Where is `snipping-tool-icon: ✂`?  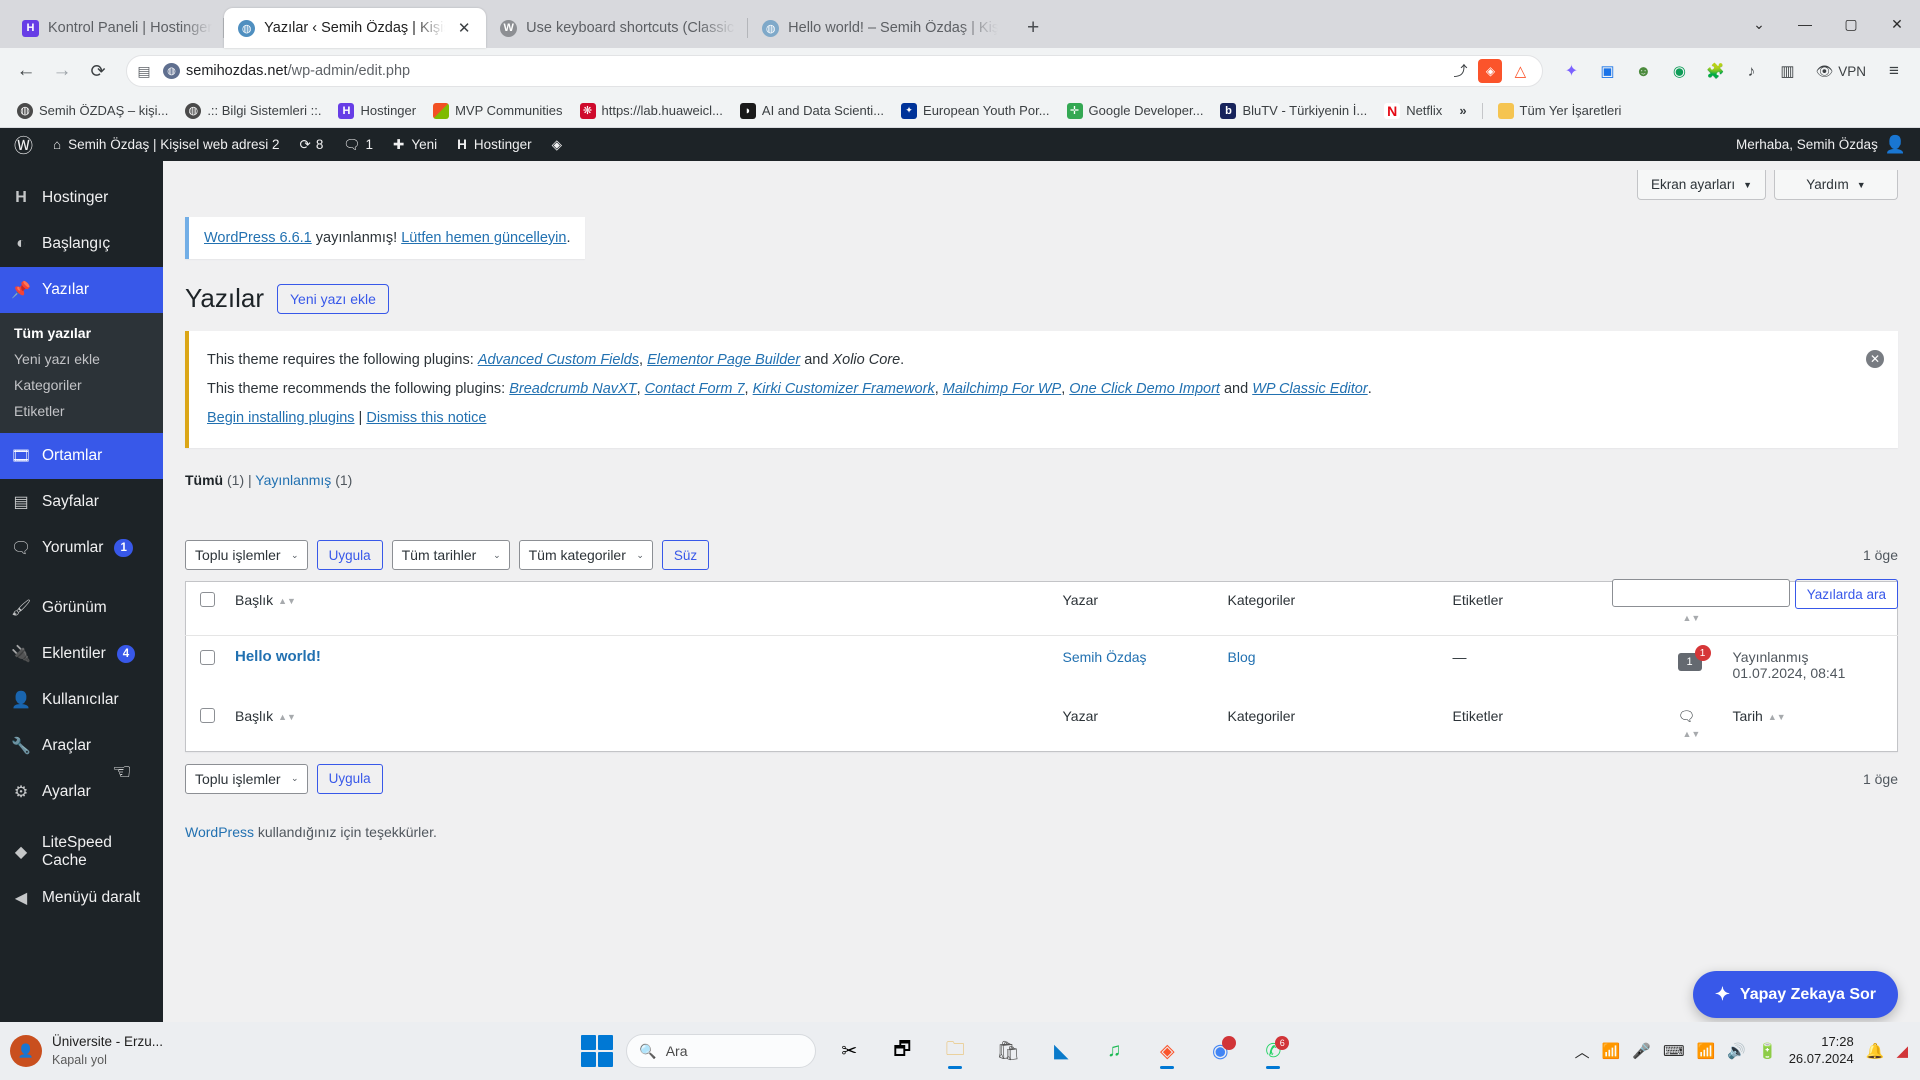
snipping-tool-icon: ✂ is located at coordinates (849, 1051).